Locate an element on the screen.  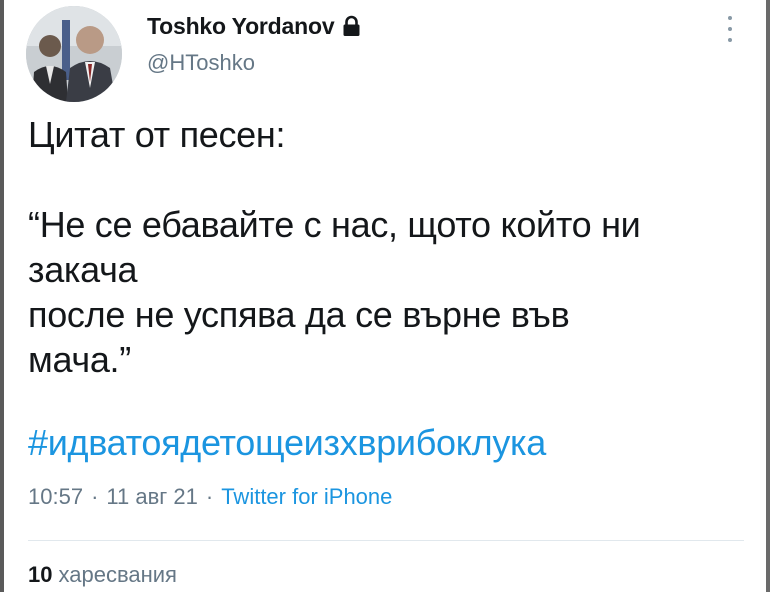
likes-label: харесвания is located at coordinates (117, 574).